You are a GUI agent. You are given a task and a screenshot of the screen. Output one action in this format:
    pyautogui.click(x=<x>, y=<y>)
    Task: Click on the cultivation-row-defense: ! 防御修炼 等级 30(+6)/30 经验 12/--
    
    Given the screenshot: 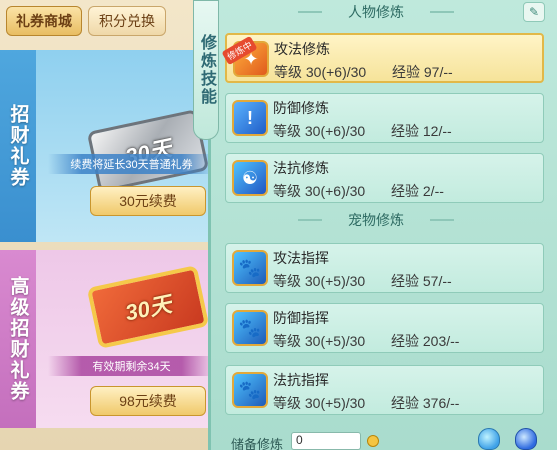 What is the action you would take?
    pyautogui.click(x=384, y=118)
    